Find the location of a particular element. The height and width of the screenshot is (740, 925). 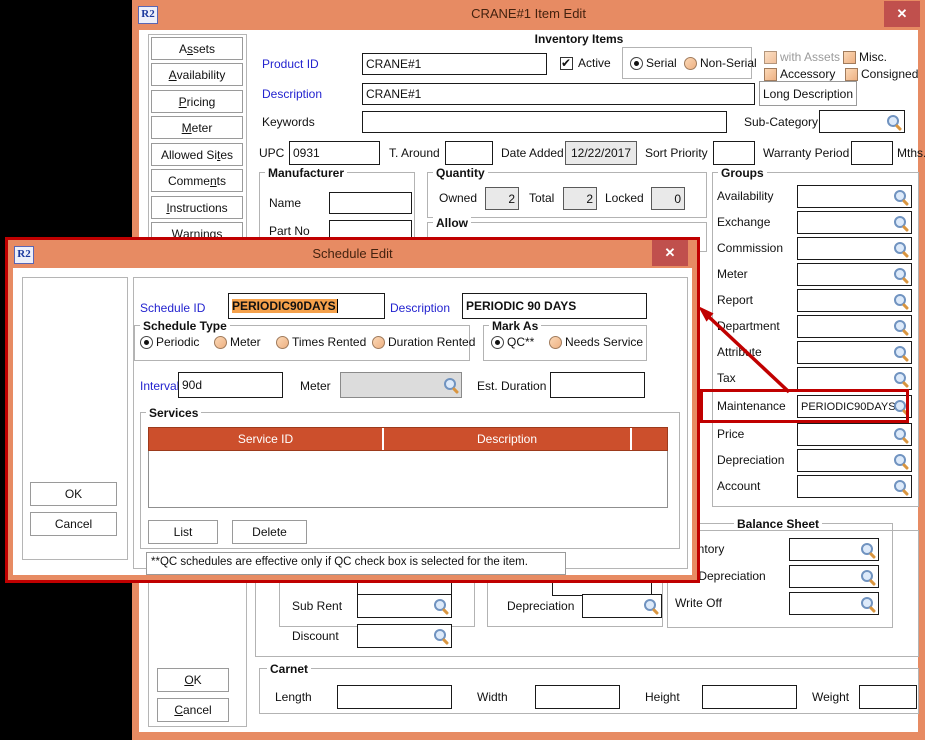

sort-priority-field is located at coordinates (734, 153).